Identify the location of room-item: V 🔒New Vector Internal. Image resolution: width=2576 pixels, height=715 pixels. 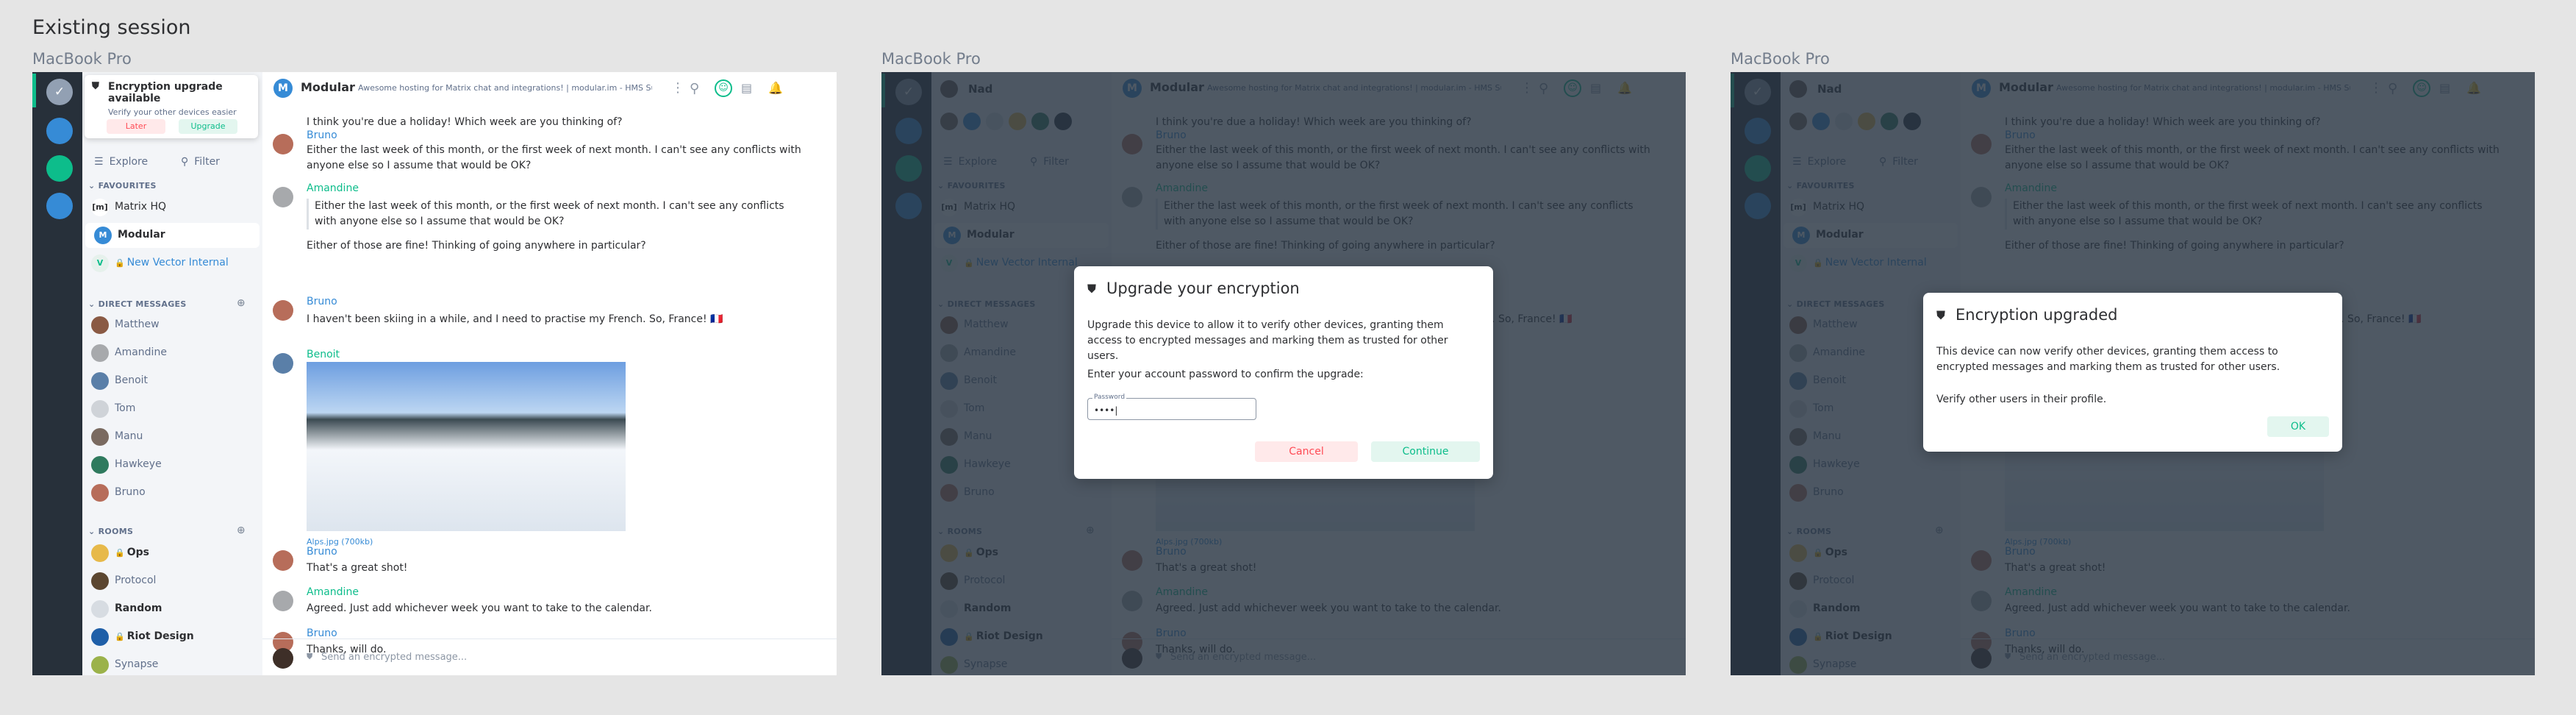
(172, 263).